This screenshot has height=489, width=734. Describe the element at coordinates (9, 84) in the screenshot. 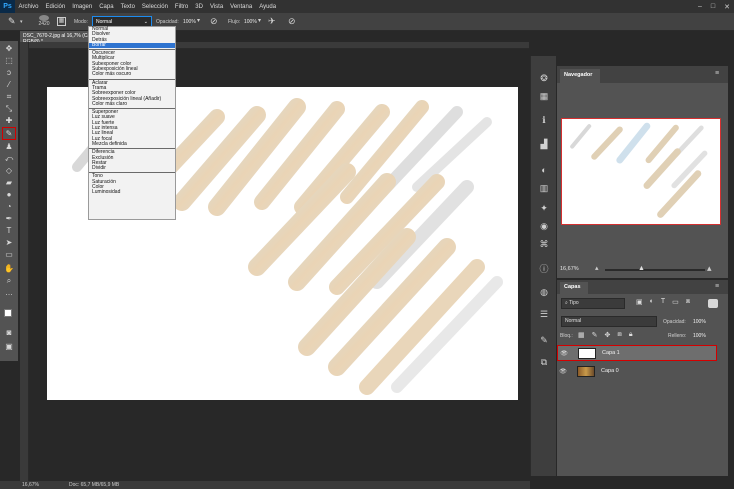

I see `quick-select-icon: ⁄` at that location.